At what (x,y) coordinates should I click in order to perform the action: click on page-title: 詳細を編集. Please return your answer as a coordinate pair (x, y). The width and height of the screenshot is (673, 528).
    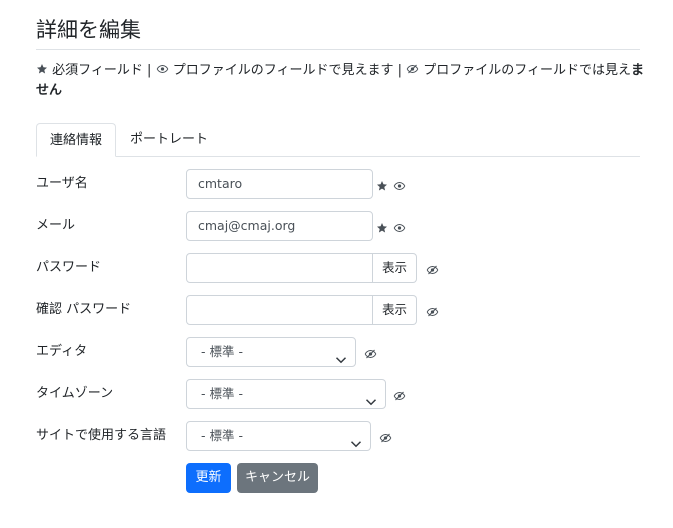
    Looking at the image, I should click on (88, 30).